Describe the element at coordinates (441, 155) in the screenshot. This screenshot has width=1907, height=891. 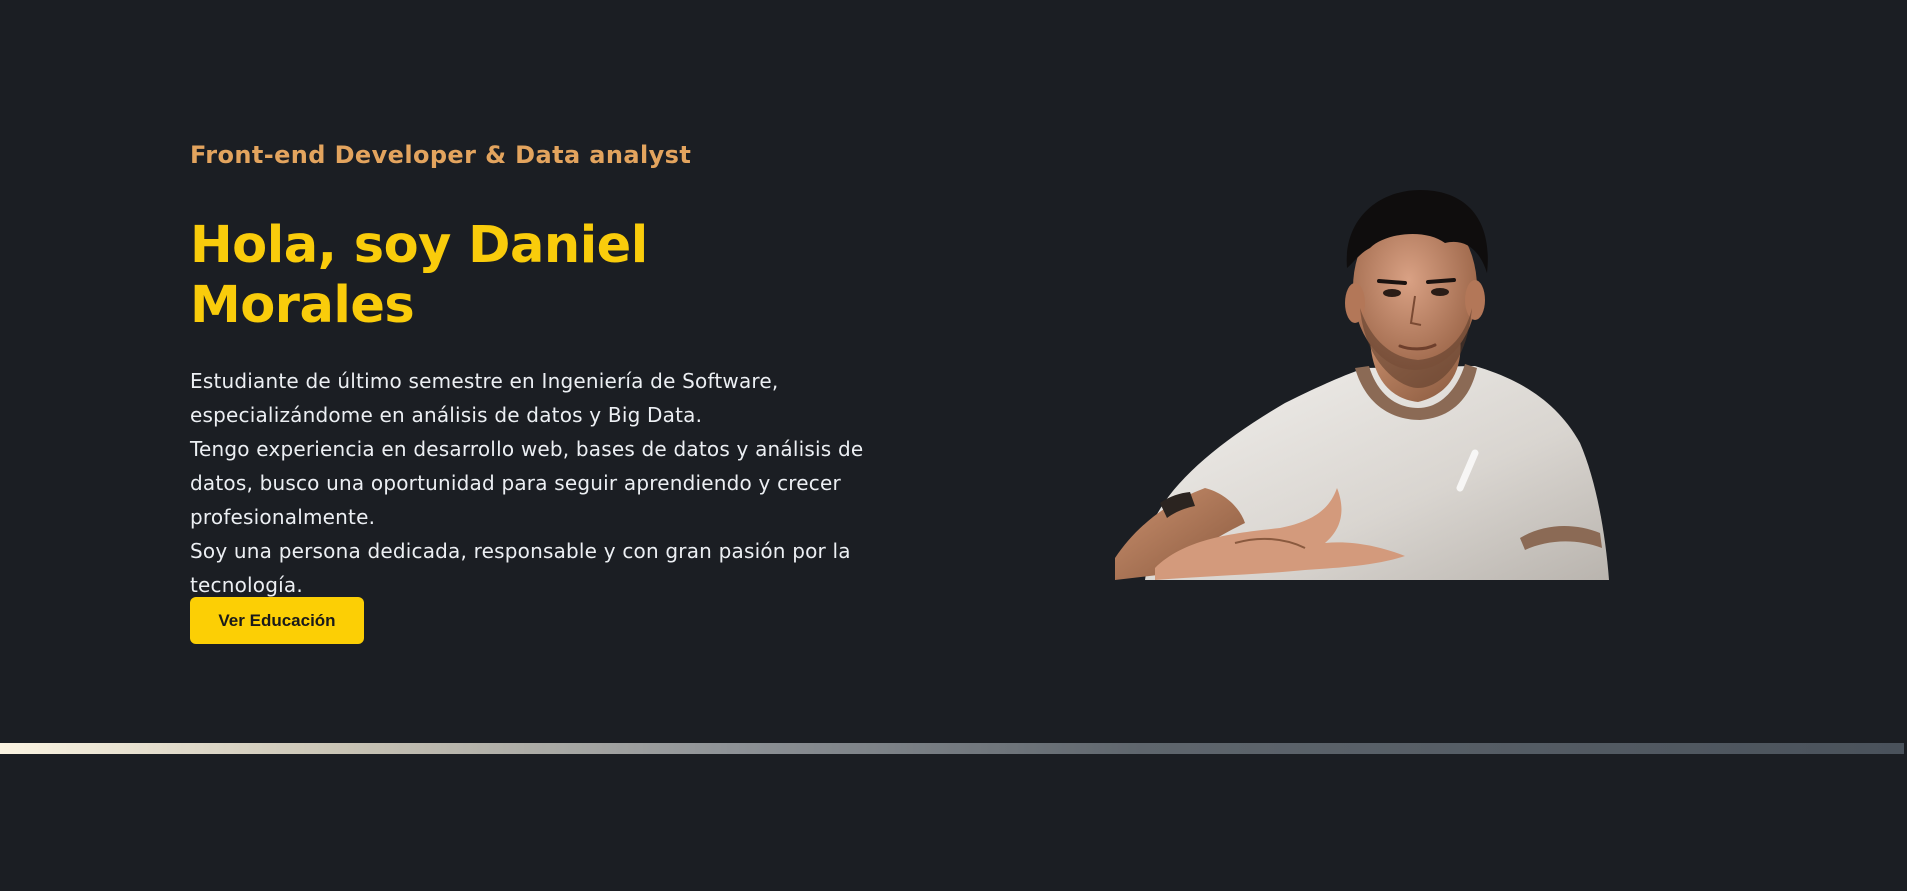
I see `role-subtitle: Front-end Developer & Data analyst` at that location.